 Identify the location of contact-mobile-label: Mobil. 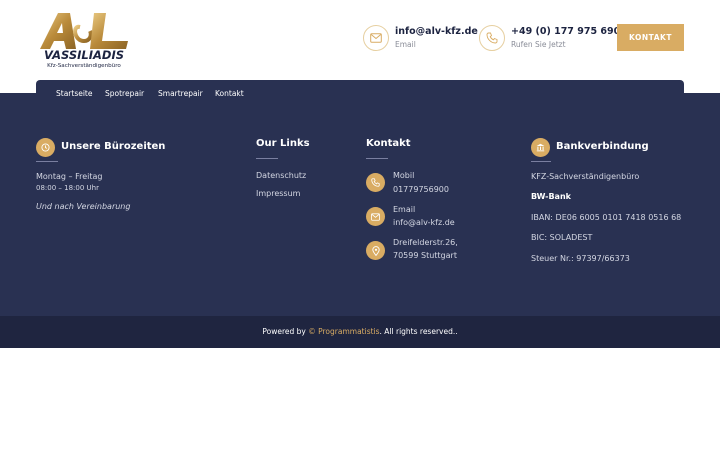
(404, 175).